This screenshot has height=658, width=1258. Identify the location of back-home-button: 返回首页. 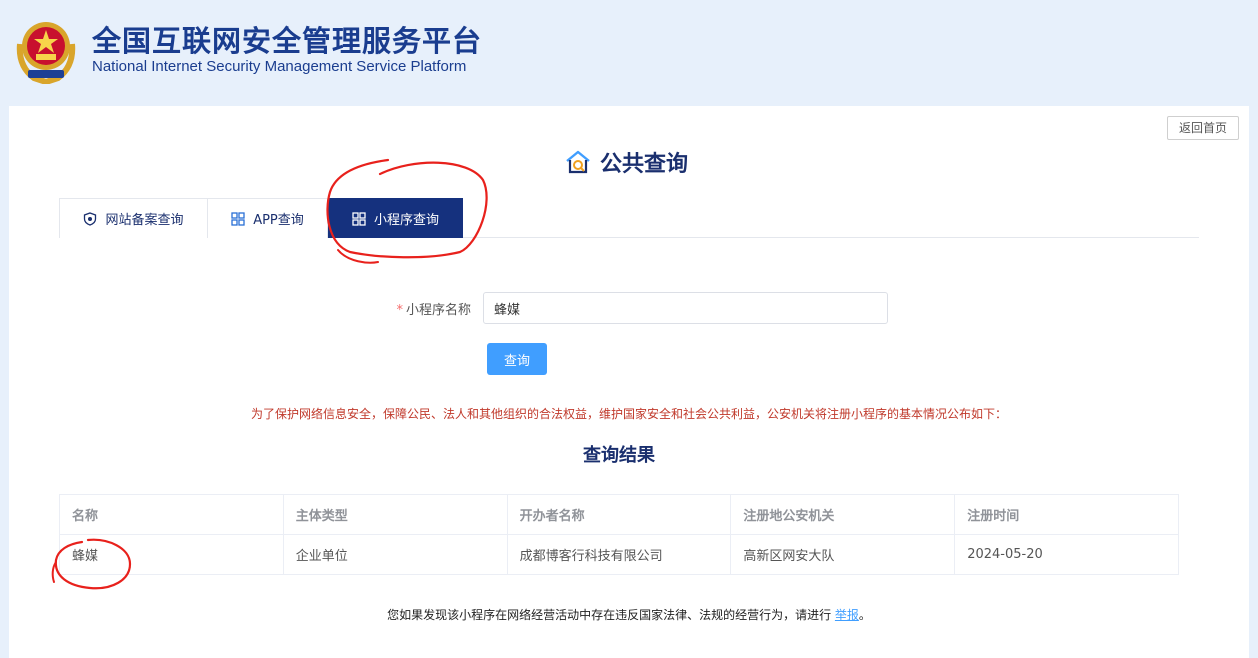
(1203, 128).